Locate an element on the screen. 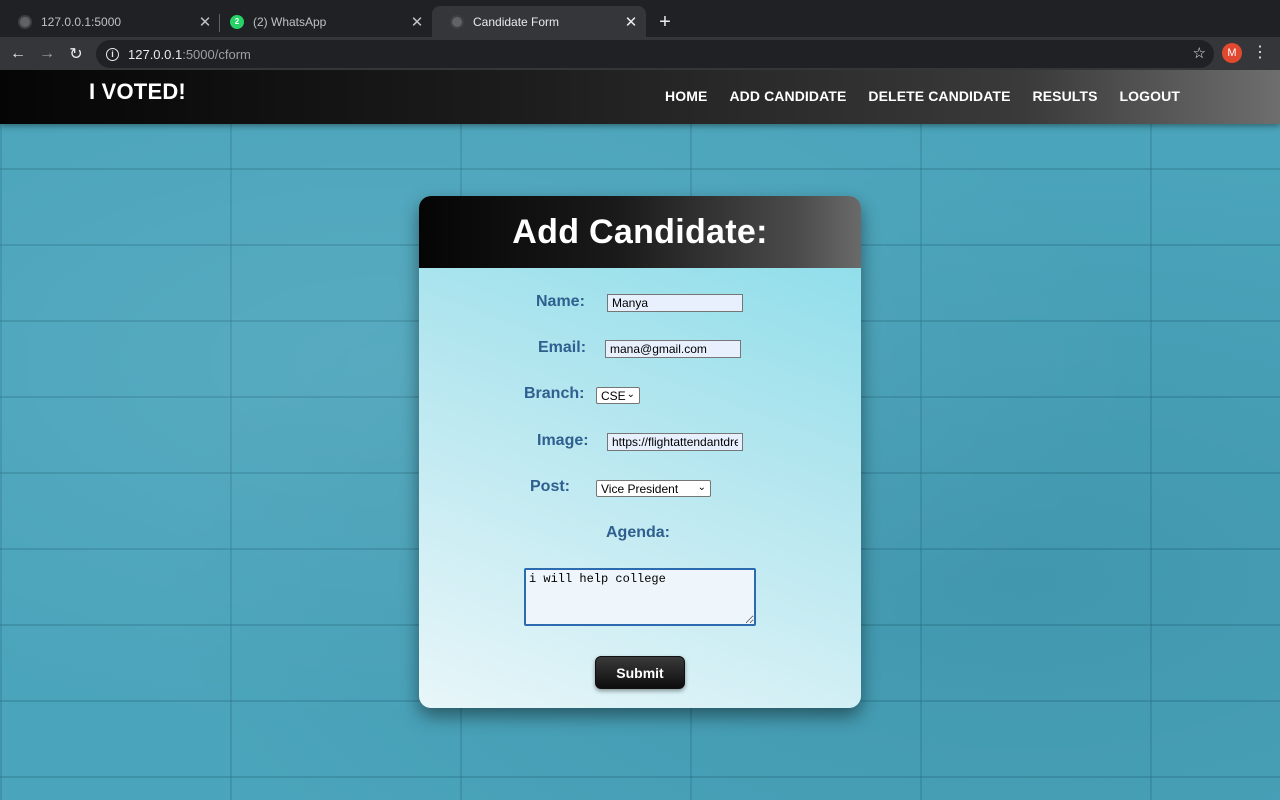 The height and width of the screenshot is (800, 1280). email-label: Email: is located at coordinates (562, 347).